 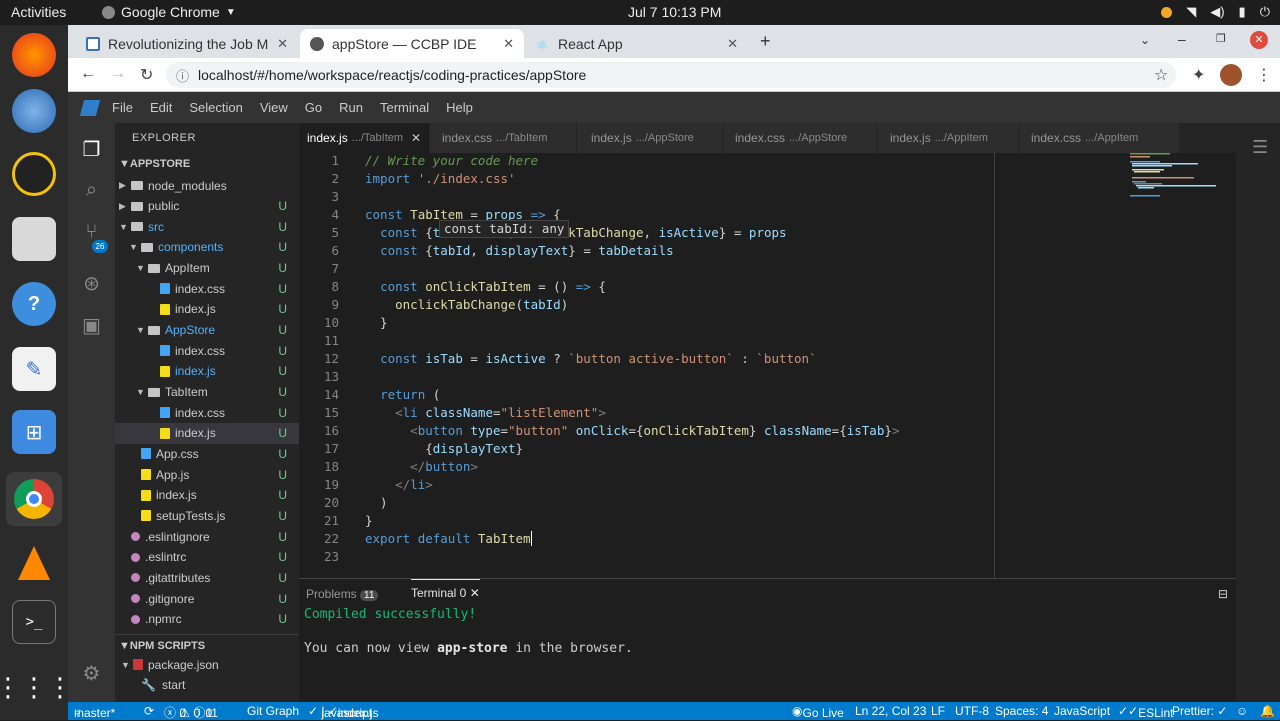 What do you see at coordinates (445, 589) in the screenshot?
I see `terminal-tab: Terminal 0 ✕` at bounding box center [445, 589].